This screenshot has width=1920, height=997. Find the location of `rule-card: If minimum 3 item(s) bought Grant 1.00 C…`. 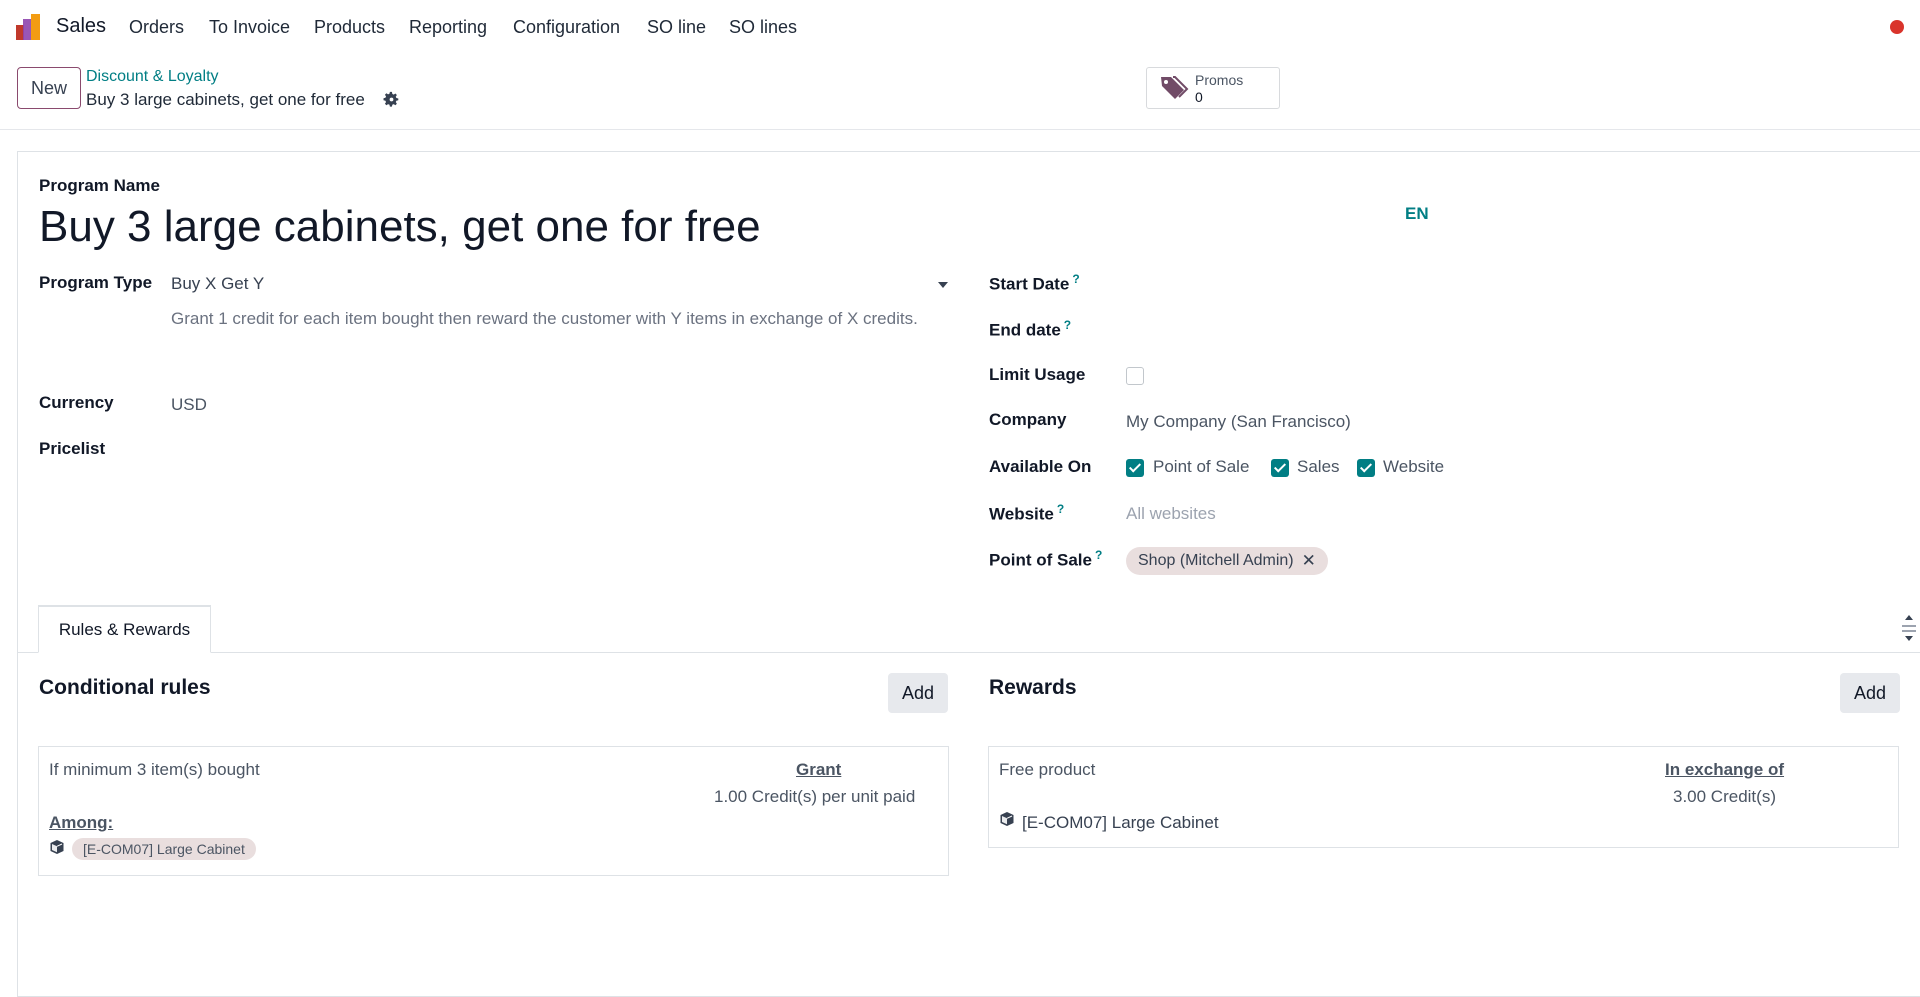

rule-card: If minimum 3 item(s) bought Grant 1.00 C… is located at coordinates (493, 811).